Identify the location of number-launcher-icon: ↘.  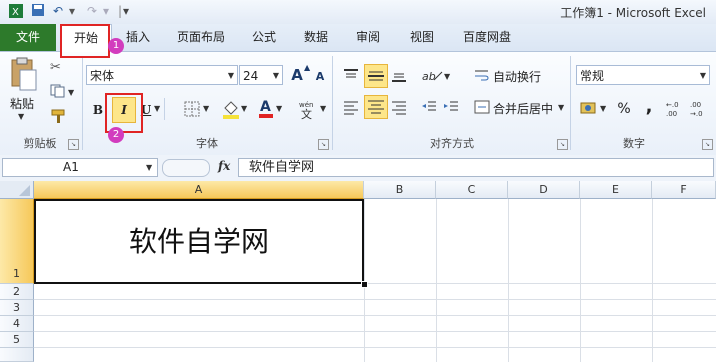
(707, 144).